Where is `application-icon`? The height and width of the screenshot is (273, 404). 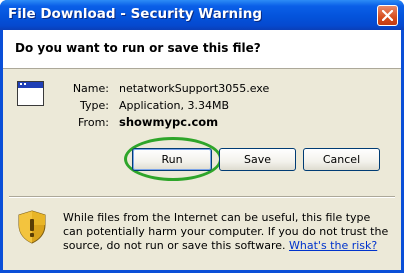
application-icon is located at coordinates (30, 93).